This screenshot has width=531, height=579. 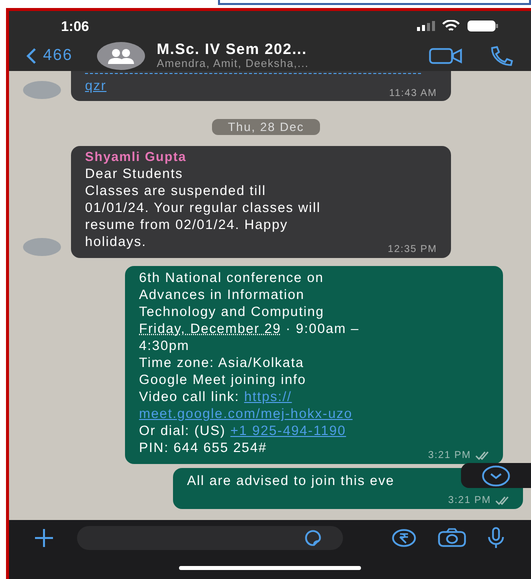 What do you see at coordinates (246, 413) in the screenshot?
I see `link: meet.google.com/mej-hokx-uzo` at bounding box center [246, 413].